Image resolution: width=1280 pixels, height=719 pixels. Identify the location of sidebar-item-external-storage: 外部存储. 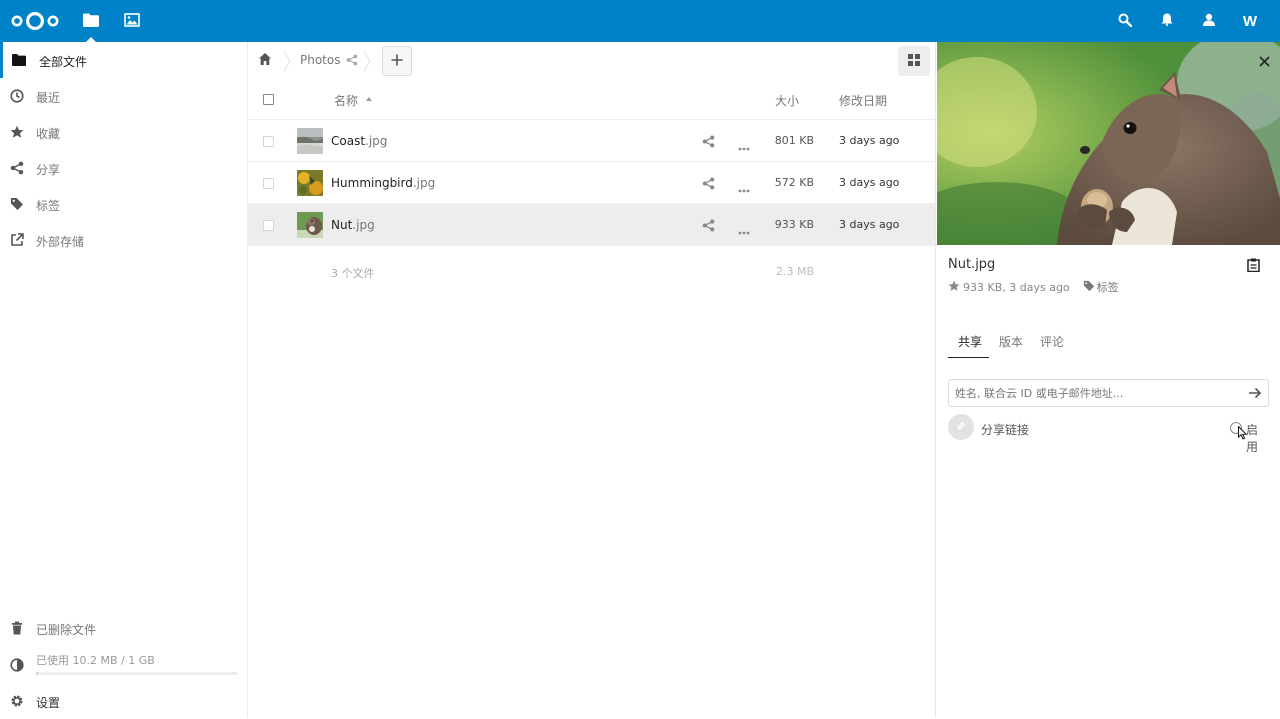
(123, 240).